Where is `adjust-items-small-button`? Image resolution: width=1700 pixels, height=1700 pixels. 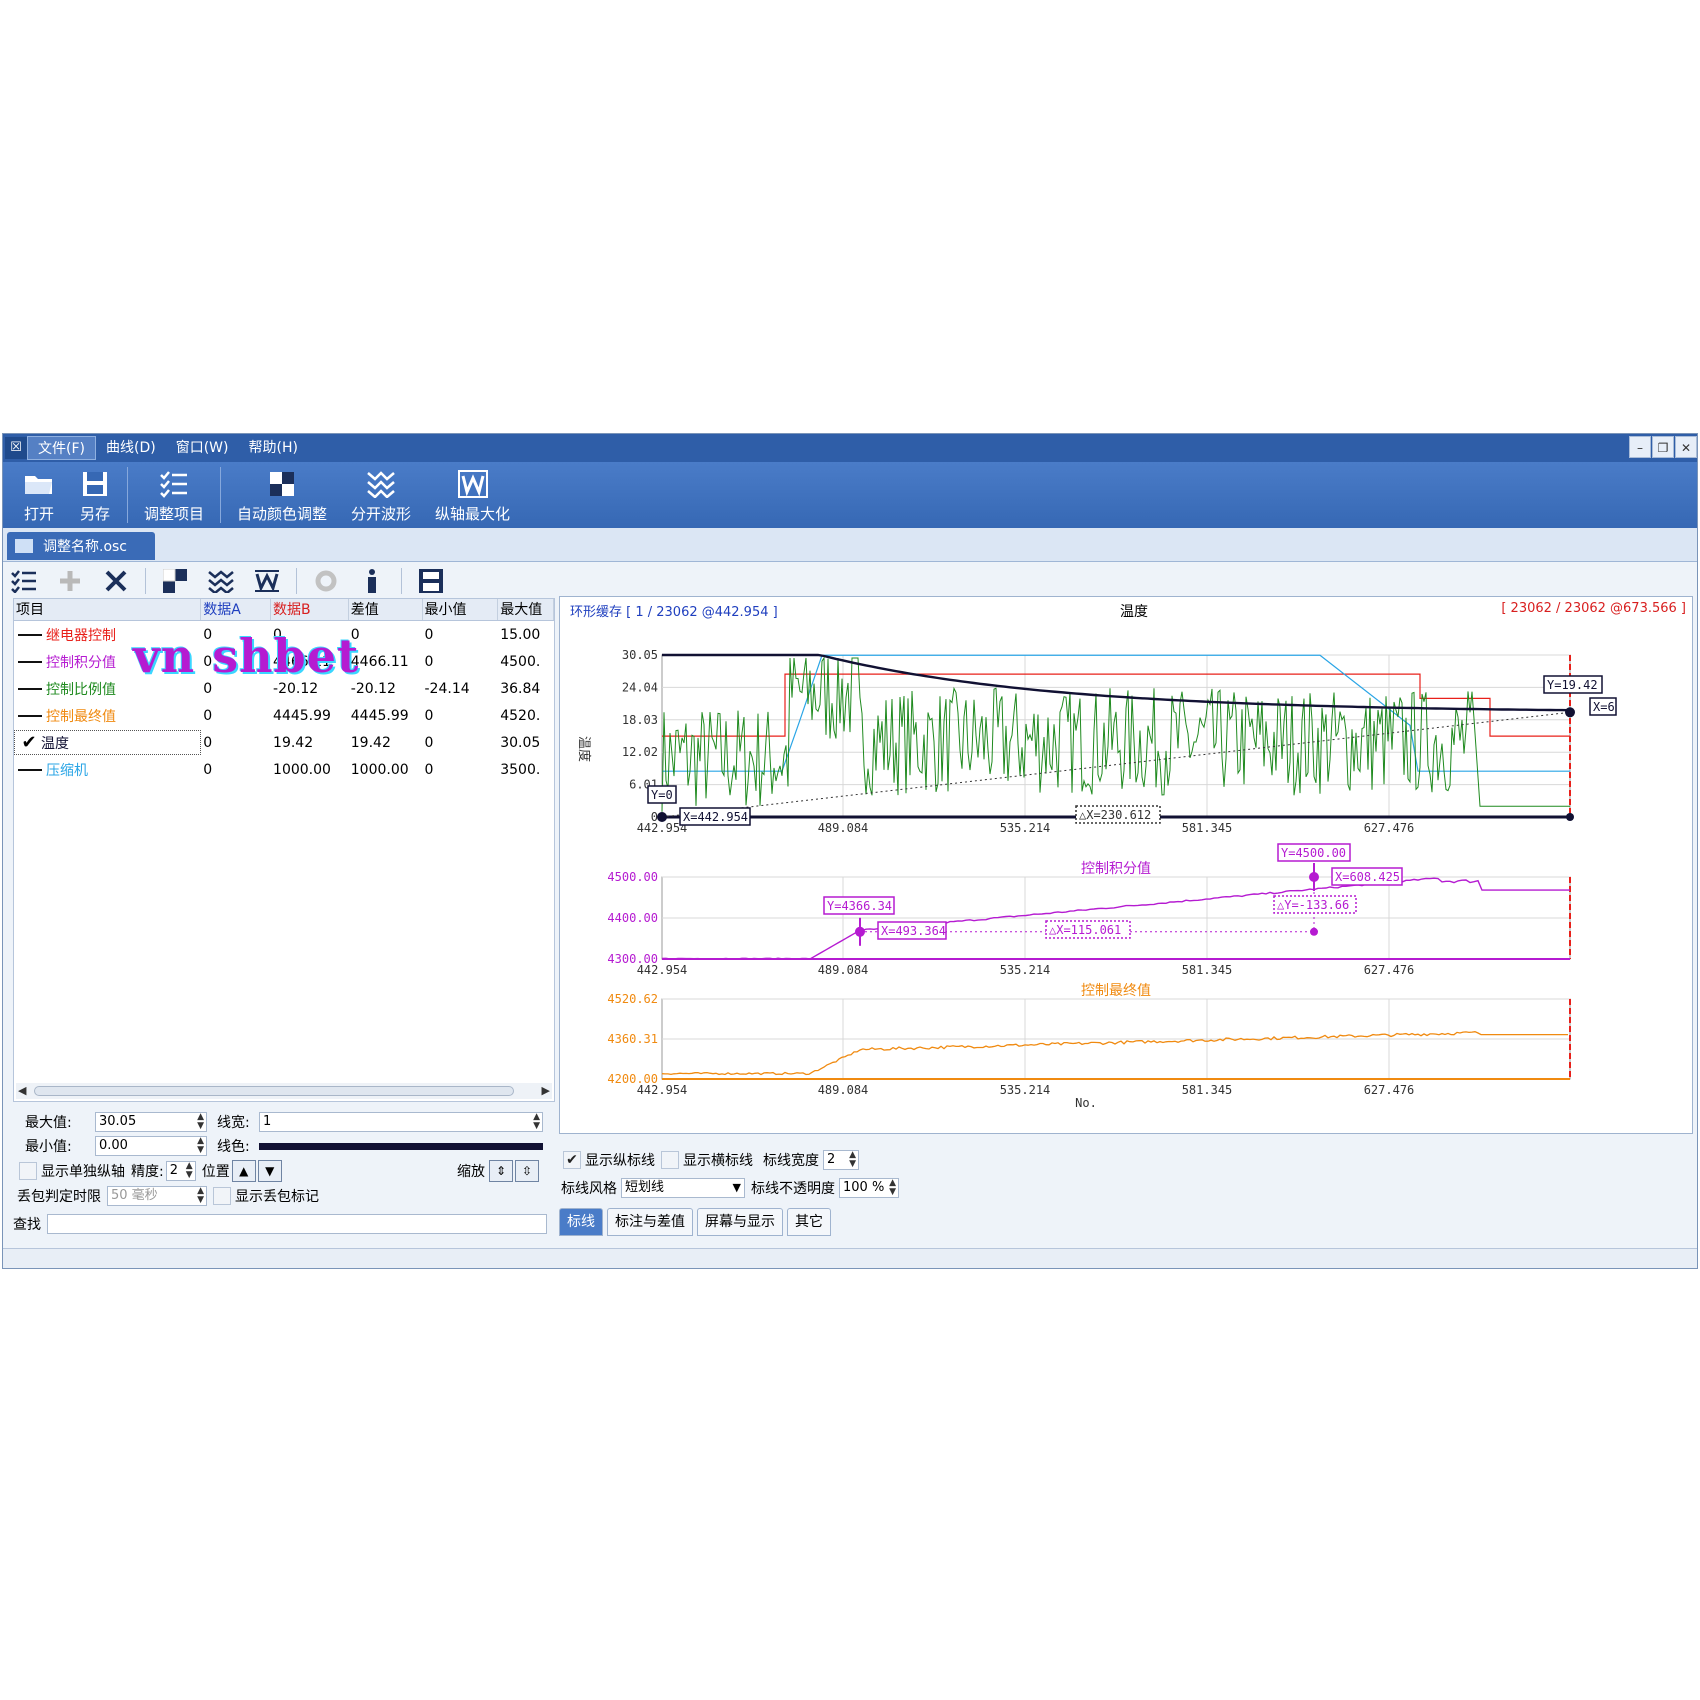 adjust-items-small-button is located at coordinates (24, 581).